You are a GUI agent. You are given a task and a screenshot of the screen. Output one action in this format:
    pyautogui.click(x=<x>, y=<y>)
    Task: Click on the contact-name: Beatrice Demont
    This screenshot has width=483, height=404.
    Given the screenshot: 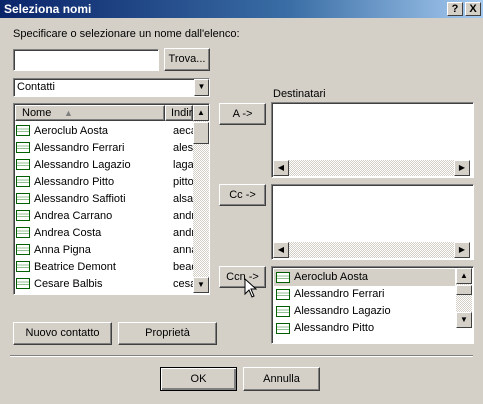 What is the action you would take?
    pyautogui.click(x=75, y=267)
    